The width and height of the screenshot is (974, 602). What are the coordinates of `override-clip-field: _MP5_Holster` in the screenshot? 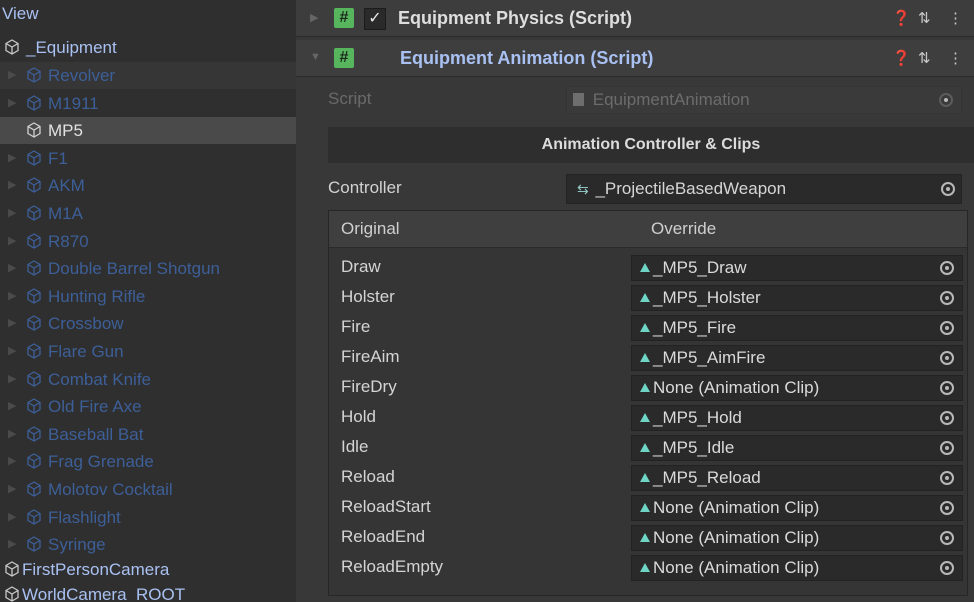 It's located at (797, 298).